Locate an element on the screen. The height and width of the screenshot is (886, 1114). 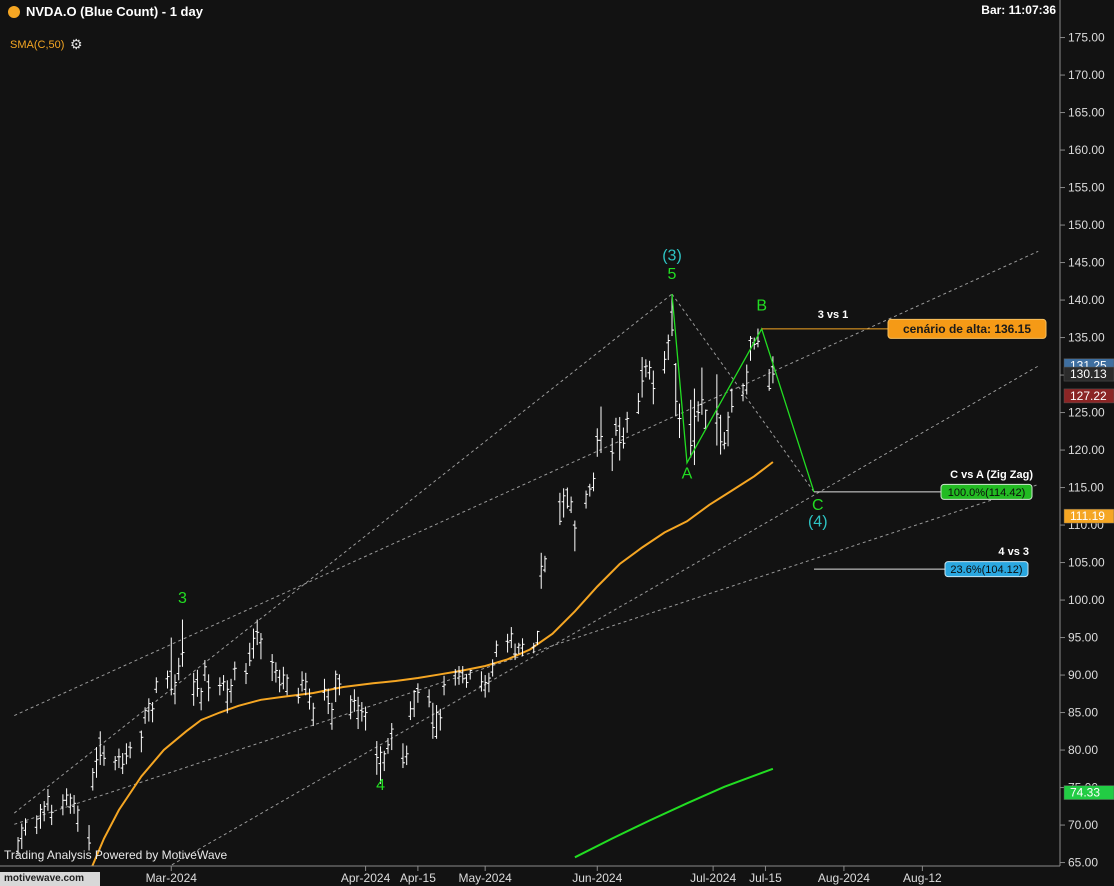
time-axis-label: Apr-15 is located at coordinates (418, 878).